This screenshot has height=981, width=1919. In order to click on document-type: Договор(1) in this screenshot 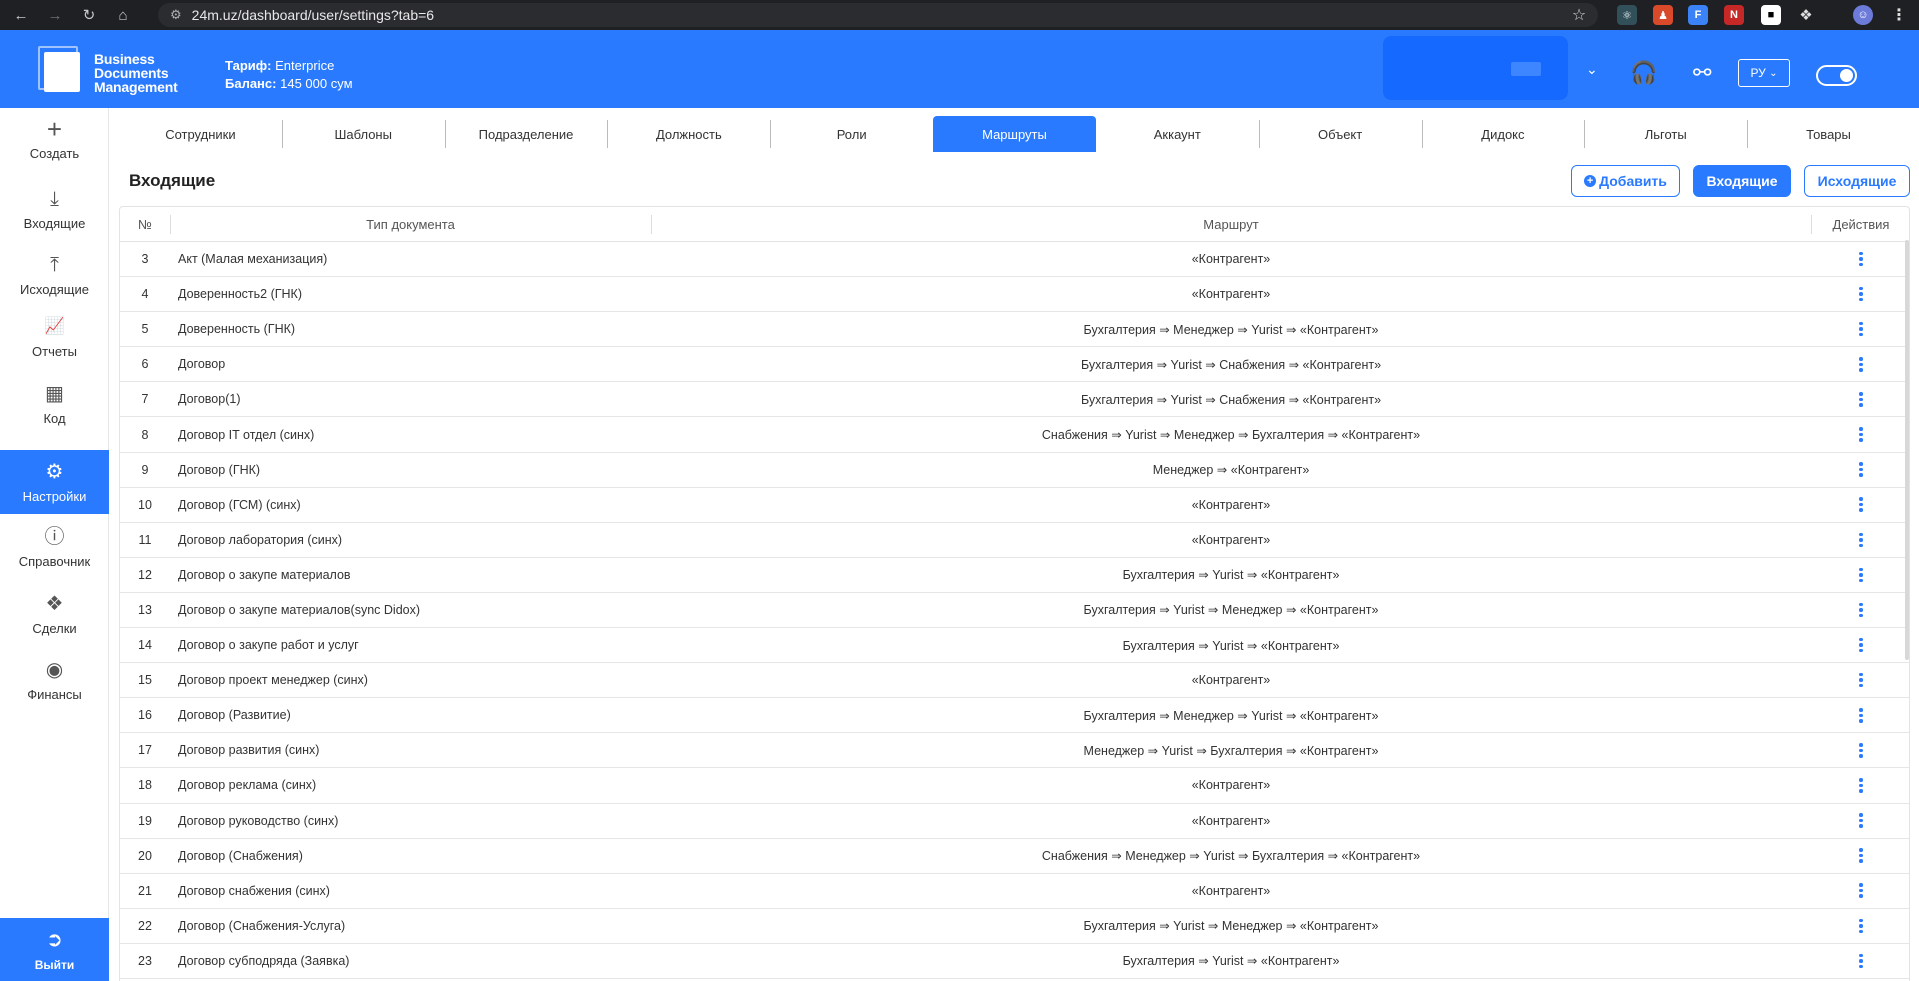, I will do `click(209, 399)`.